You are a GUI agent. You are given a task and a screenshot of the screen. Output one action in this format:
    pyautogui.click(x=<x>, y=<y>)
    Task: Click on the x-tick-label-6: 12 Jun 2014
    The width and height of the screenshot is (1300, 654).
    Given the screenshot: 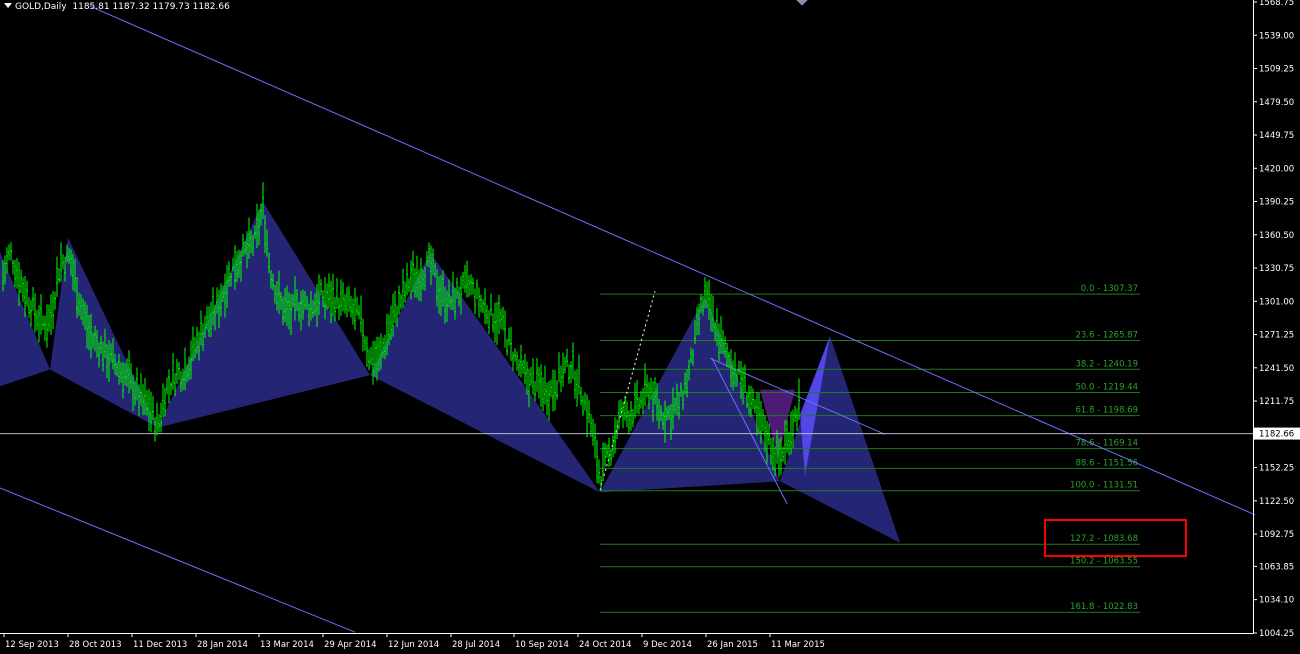 What is the action you would take?
    pyautogui.click(x=413, y=645)
    